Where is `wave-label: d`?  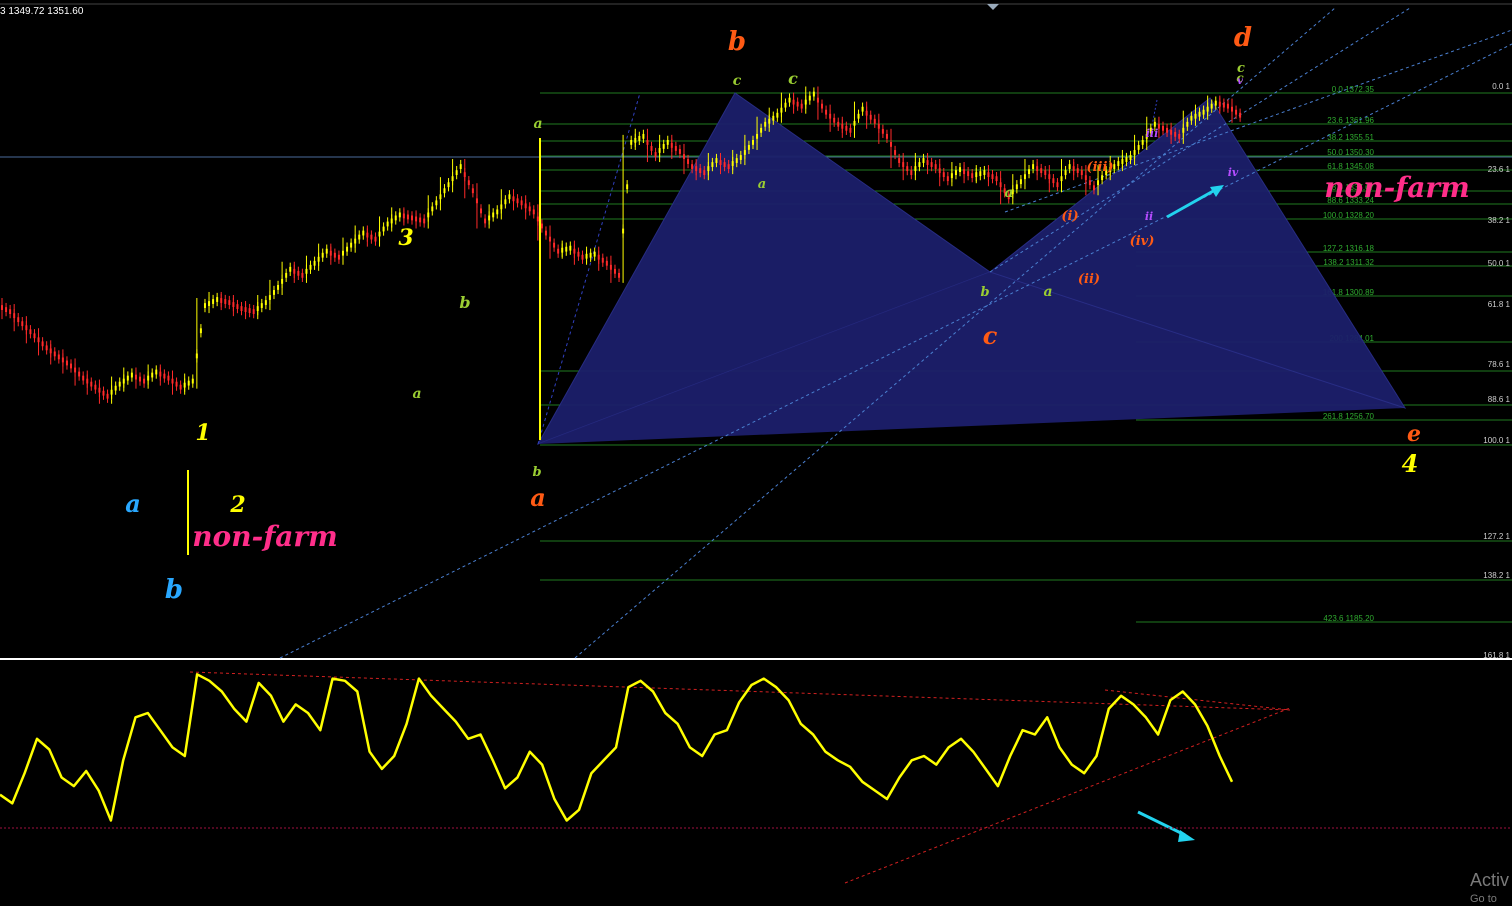
wave-label: d is located at coordinates (1243, 38).